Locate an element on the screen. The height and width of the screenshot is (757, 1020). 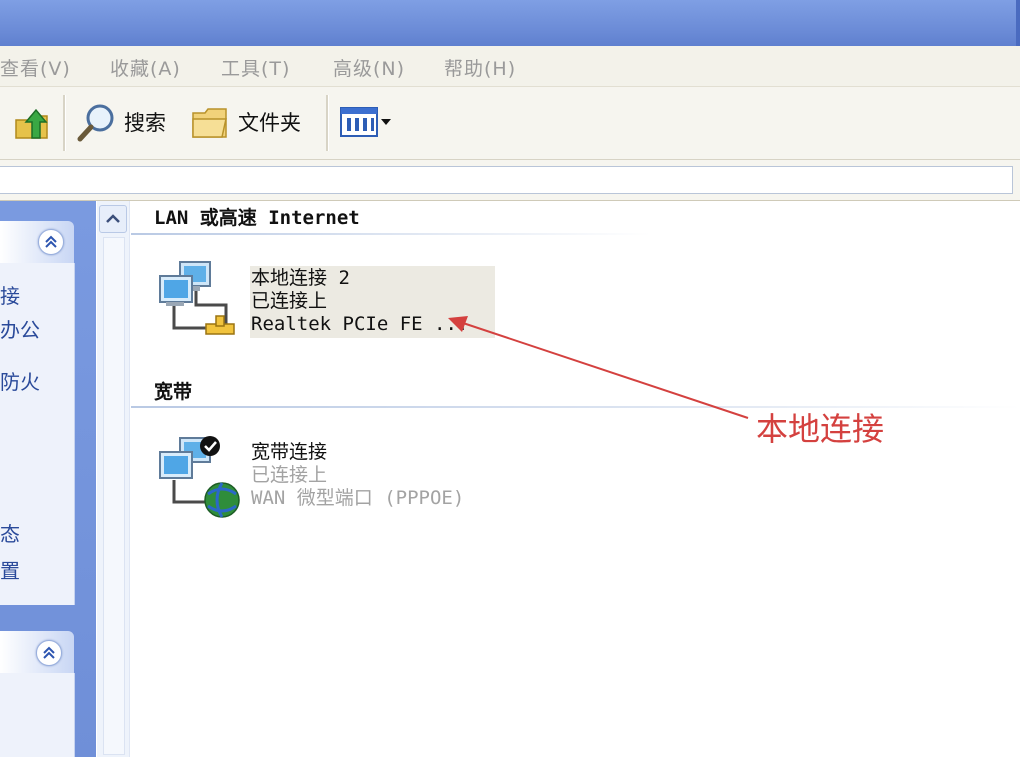
search-button: 搜索 is located at coordinates (121, 122).